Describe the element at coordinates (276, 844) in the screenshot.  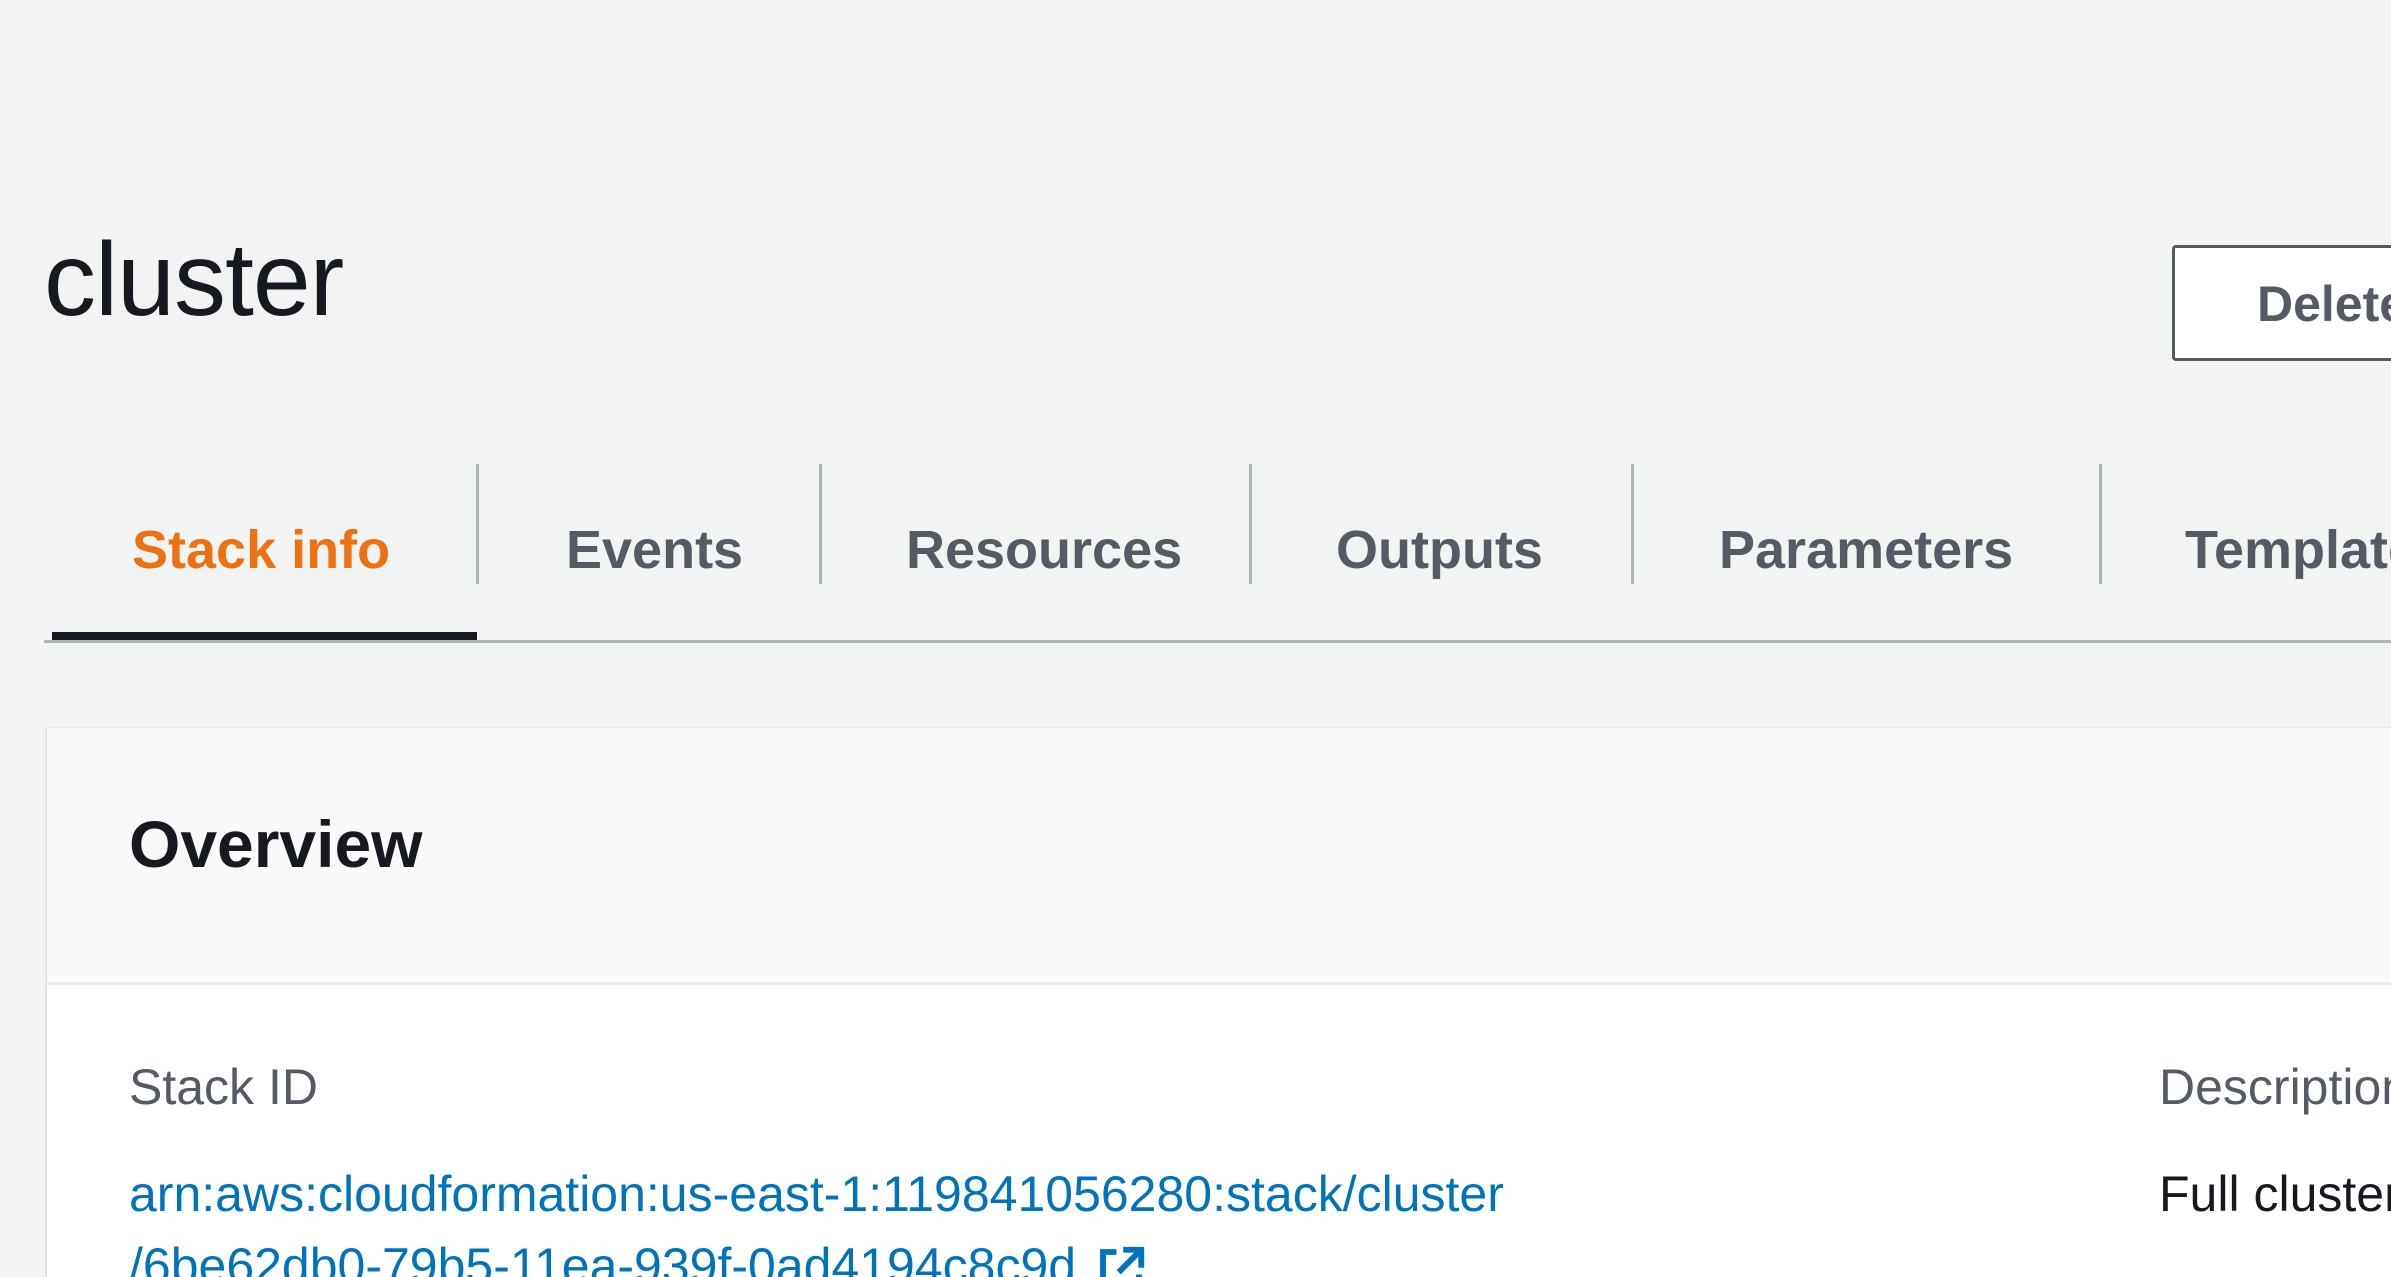
I see `overview-title: Overview` at that location.